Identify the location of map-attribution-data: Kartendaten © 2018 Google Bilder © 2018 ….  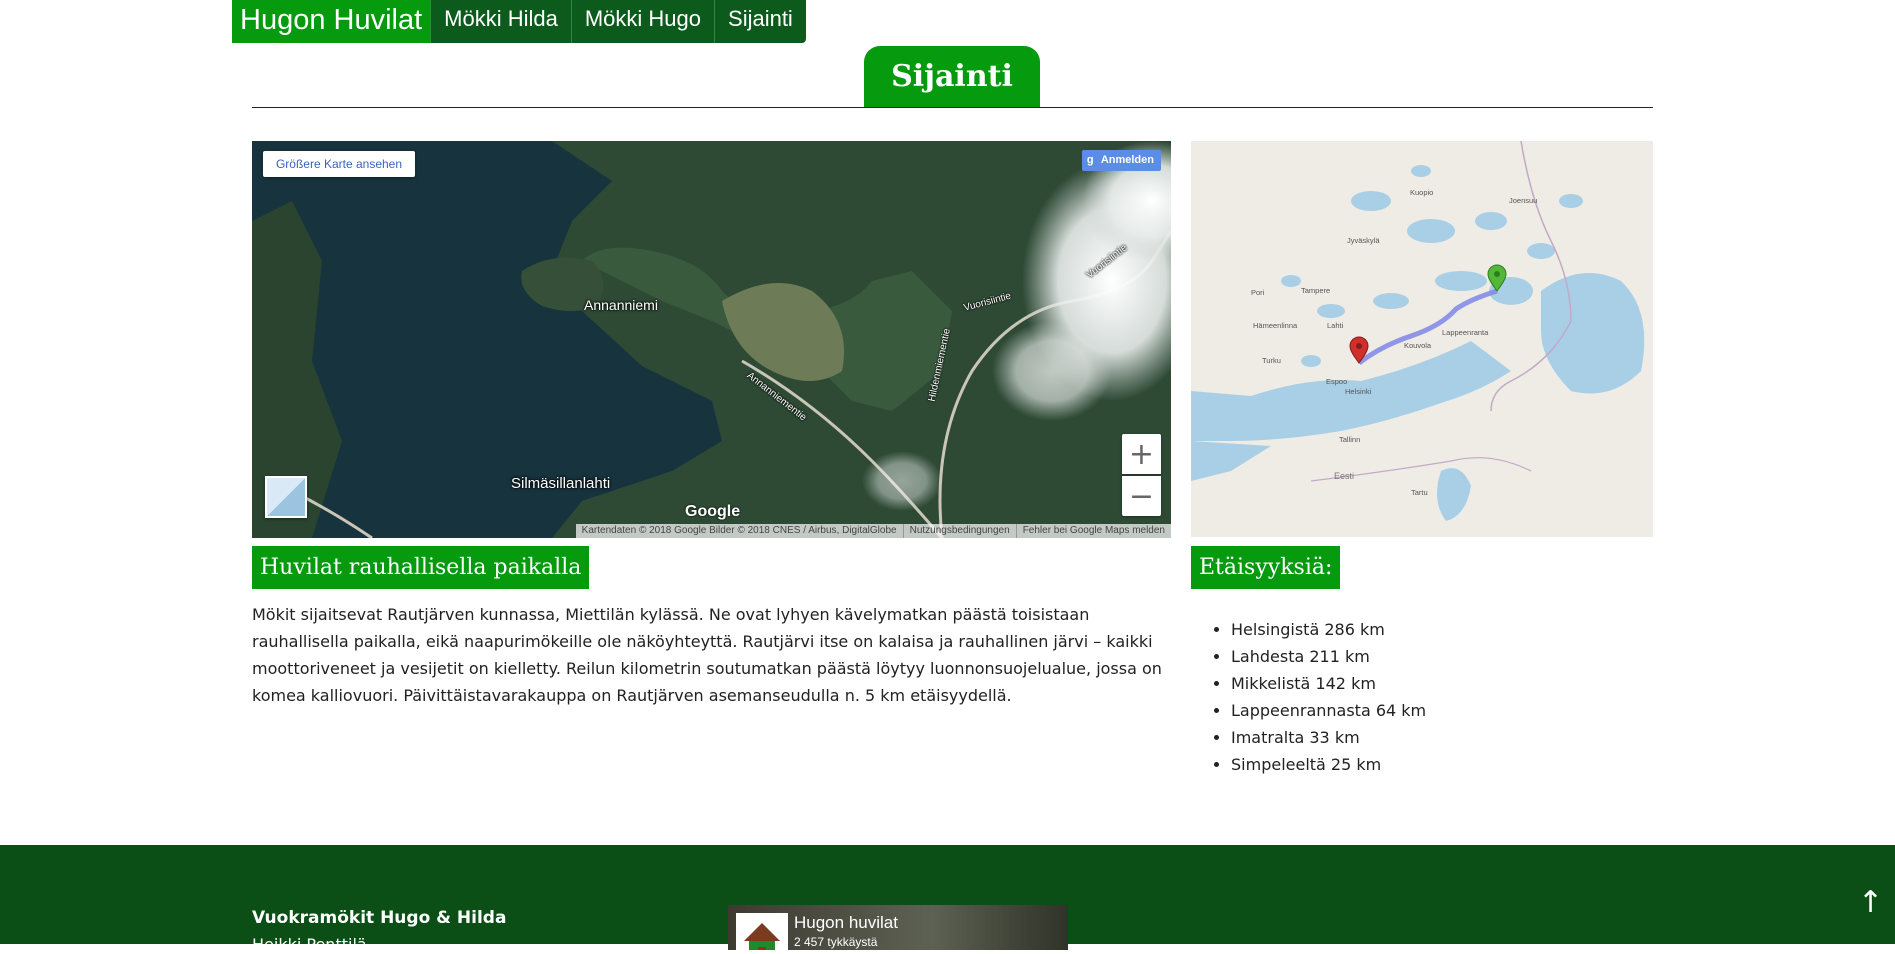
(739, 530).